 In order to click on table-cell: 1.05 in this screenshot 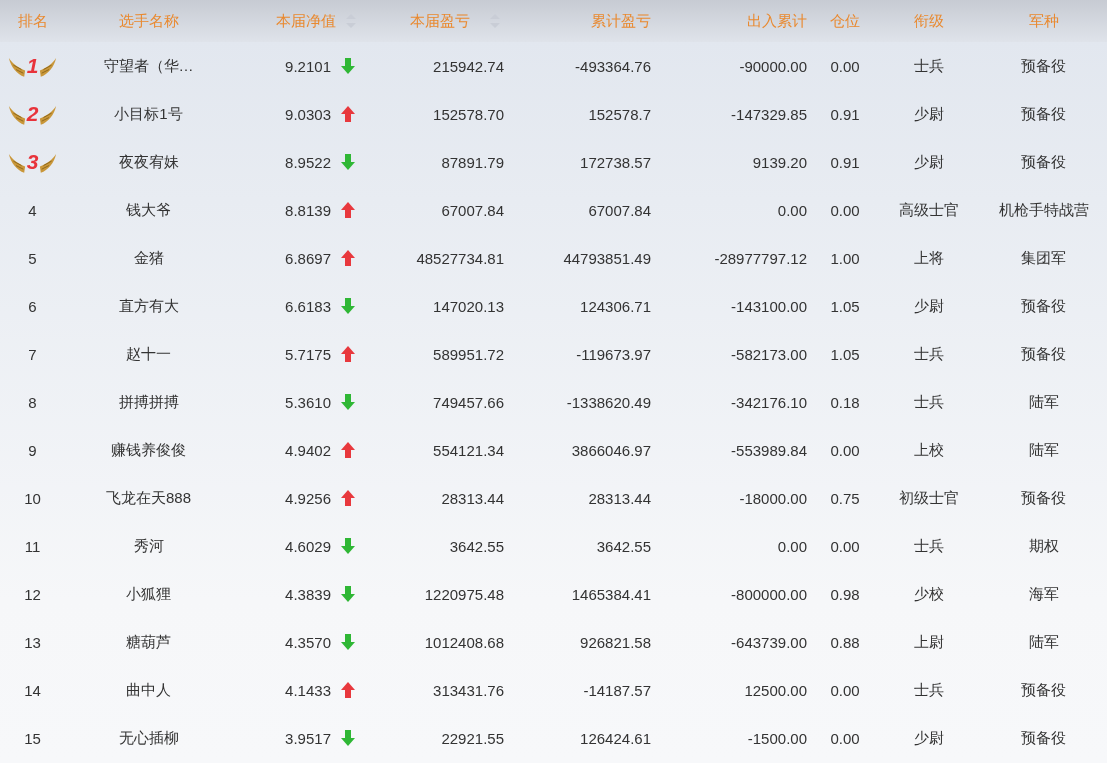, I will do `click(845, 354)`.